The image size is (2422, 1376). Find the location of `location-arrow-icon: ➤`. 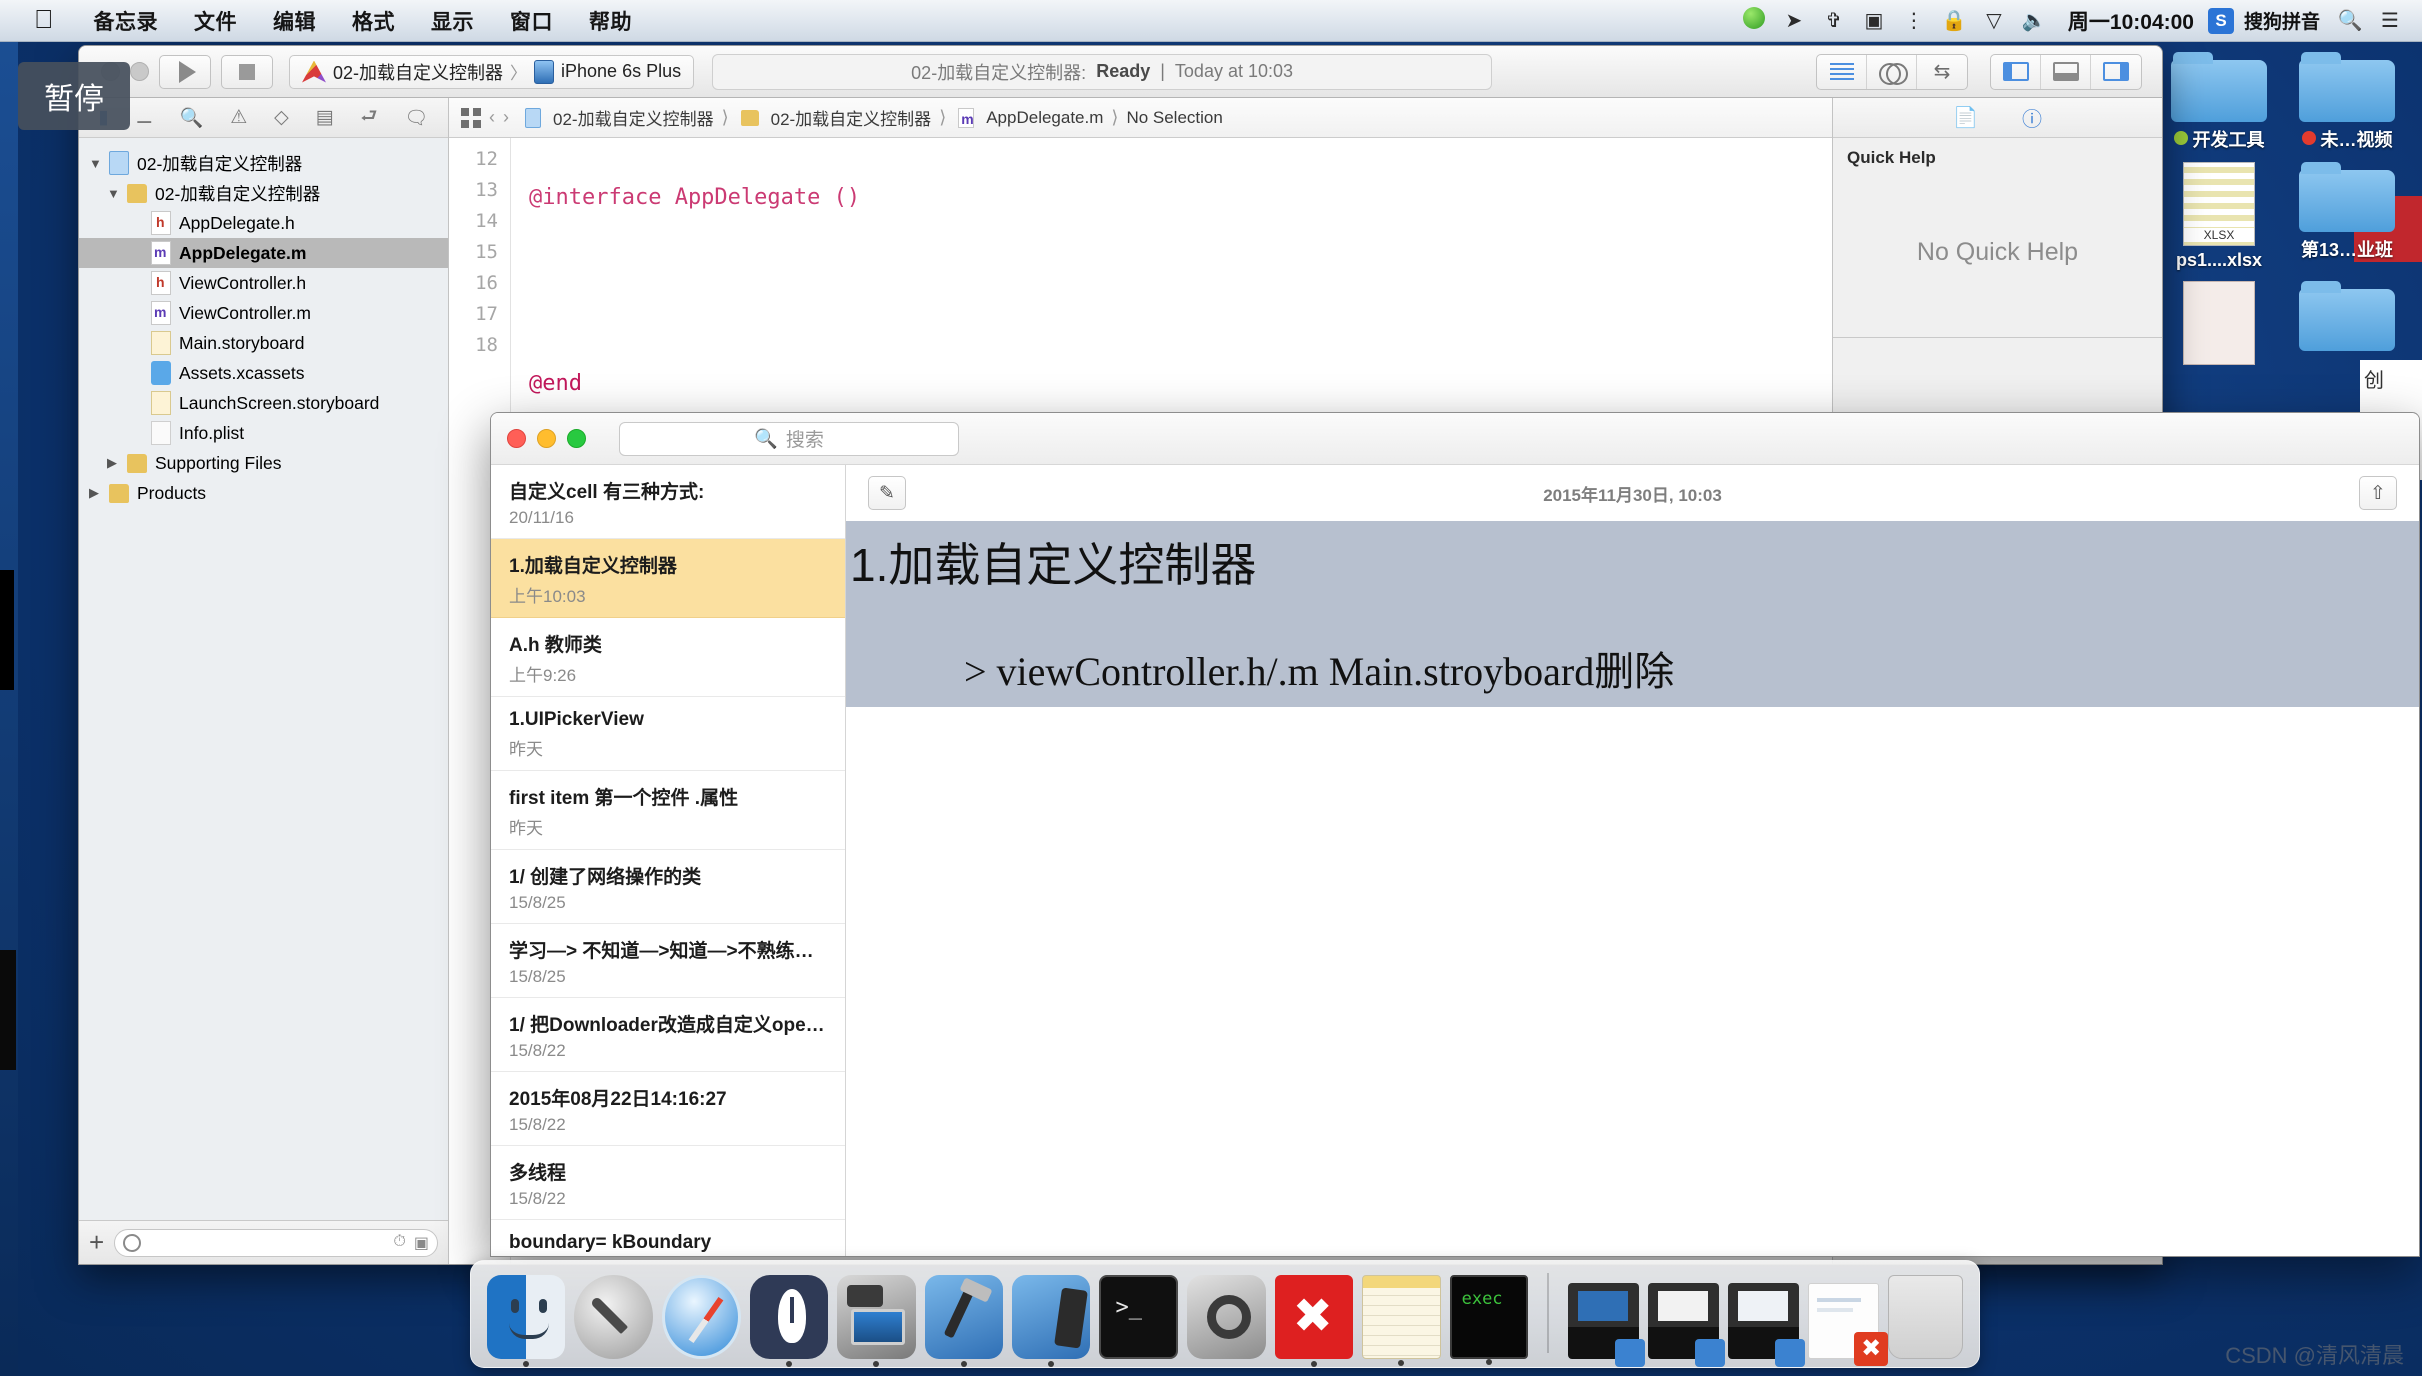

location-arrow-icon: ➤ is located at coordinates (1794, 20).